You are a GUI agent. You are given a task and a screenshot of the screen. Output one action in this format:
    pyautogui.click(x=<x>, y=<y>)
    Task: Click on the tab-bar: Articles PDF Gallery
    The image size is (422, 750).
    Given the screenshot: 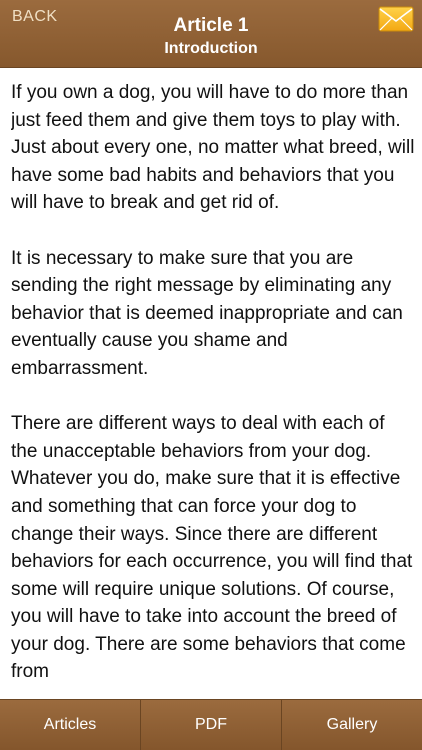 What is the action you would take?
    pyautogui.click(x=211, y=724)
    